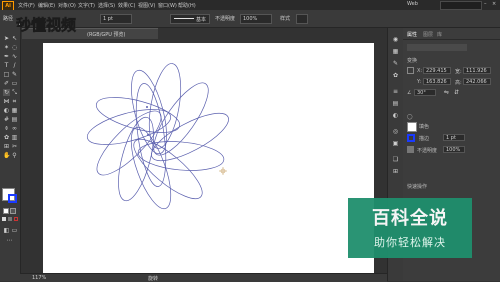 Image resolution: width=500 pixels, height=282 pixels. Describe the element at coordinates (439, 34) in the screenshot. I see `tab-libraries: 库` at that location.